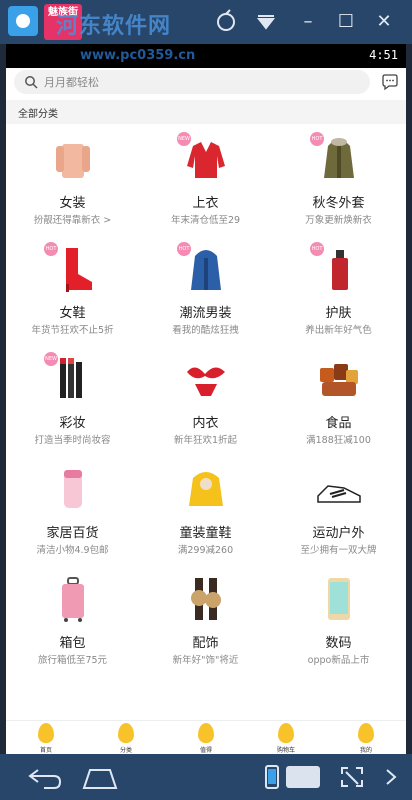 Image resolution: width=412 pixels, height=800 pixels. I want to click on tab-item: 我的, so click(366, 737).